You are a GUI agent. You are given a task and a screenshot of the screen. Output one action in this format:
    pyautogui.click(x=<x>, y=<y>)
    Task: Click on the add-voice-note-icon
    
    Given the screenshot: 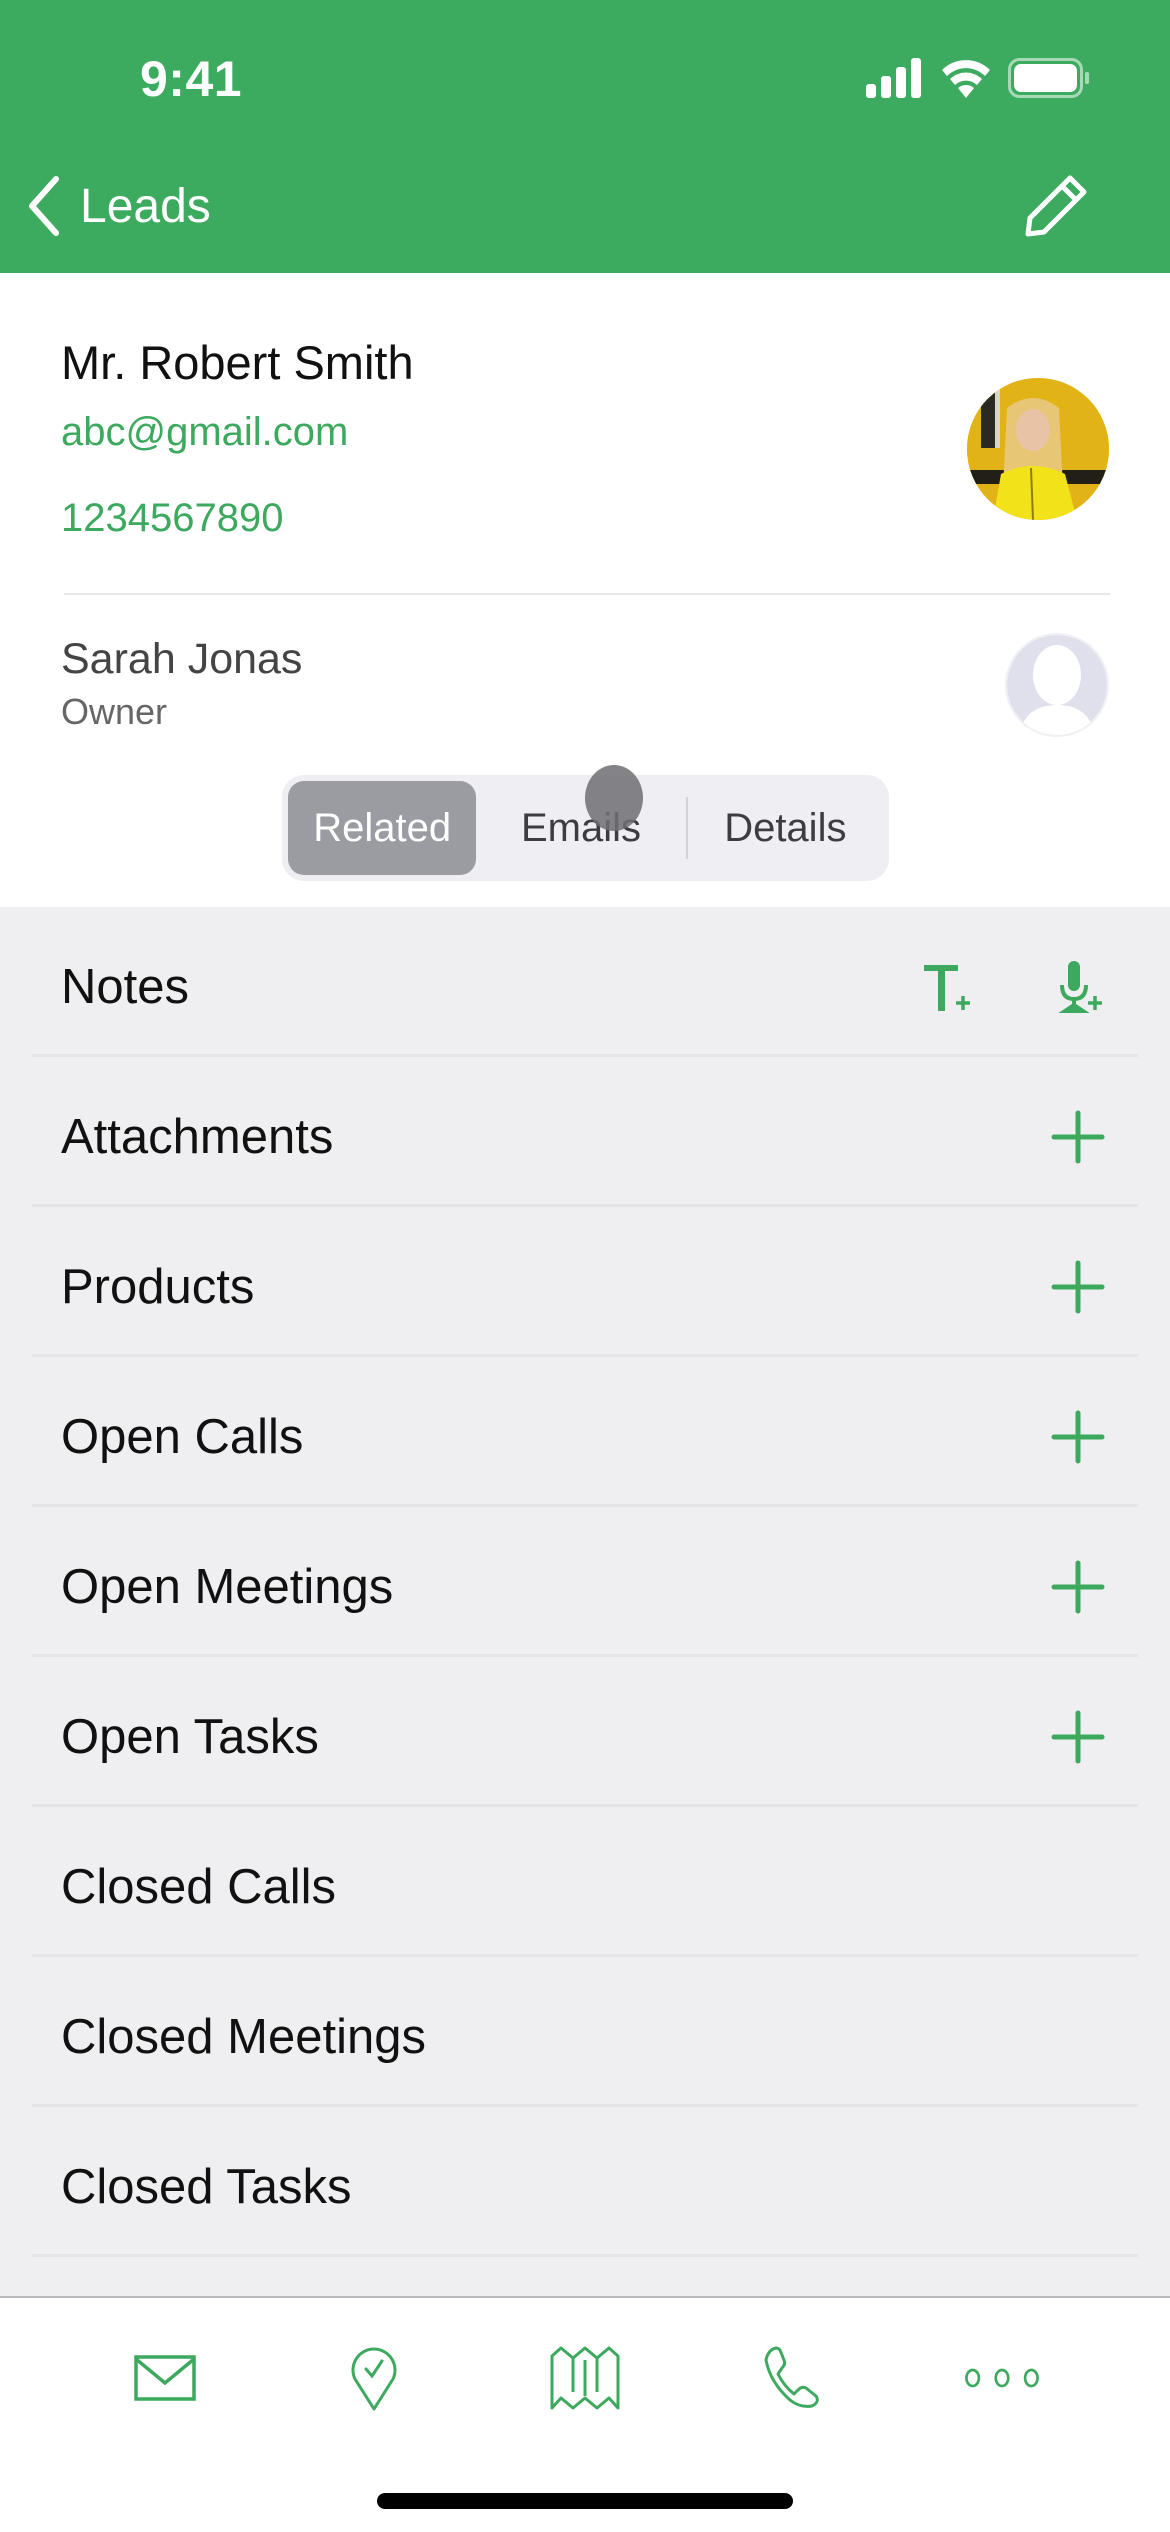 What is the action you would take?
    pyautogui.click(x=1080, y=987)
    